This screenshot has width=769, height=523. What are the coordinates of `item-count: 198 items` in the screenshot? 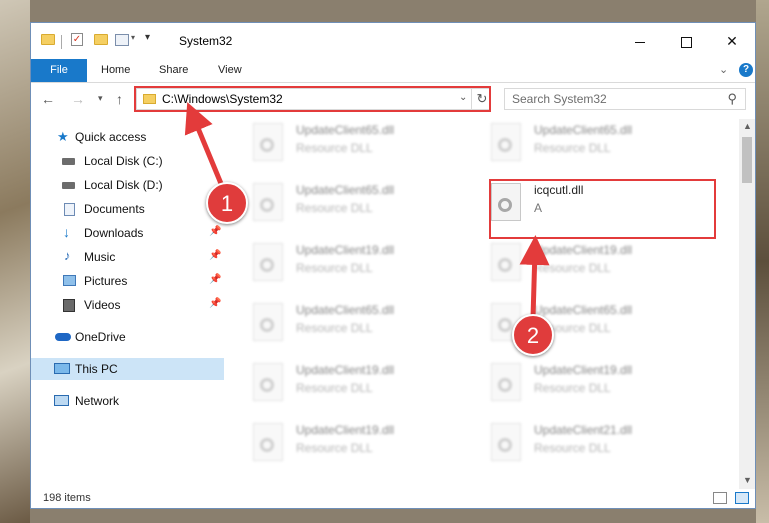 It's located at (67, 498).